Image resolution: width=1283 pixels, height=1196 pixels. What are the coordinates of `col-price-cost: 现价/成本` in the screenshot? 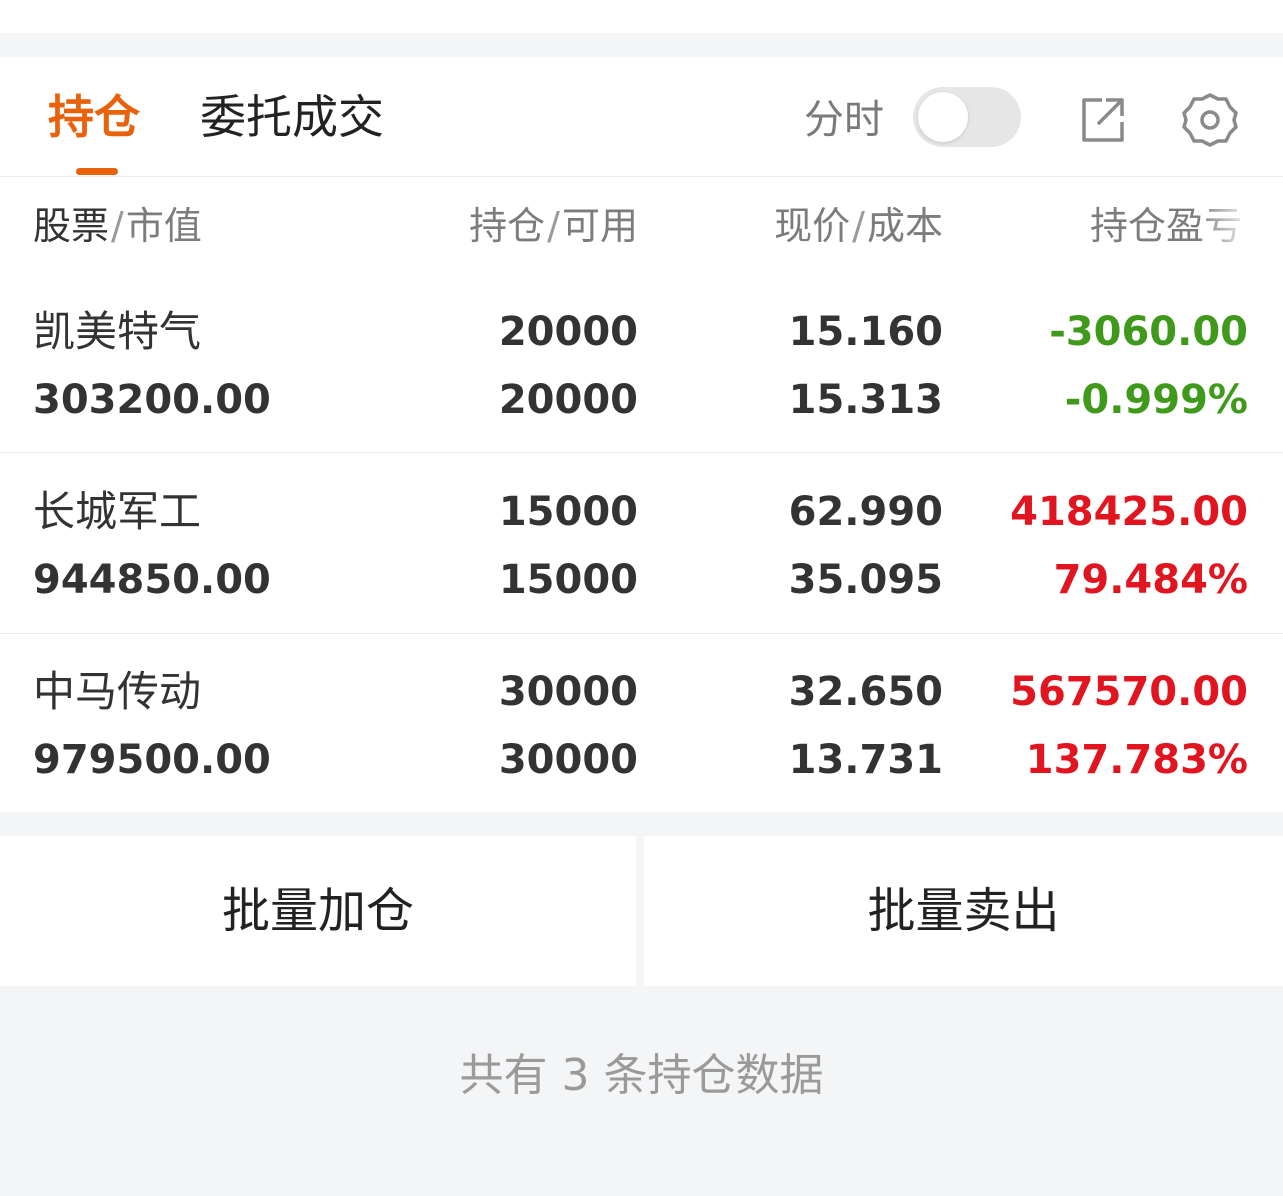 It's located at (858, 226).